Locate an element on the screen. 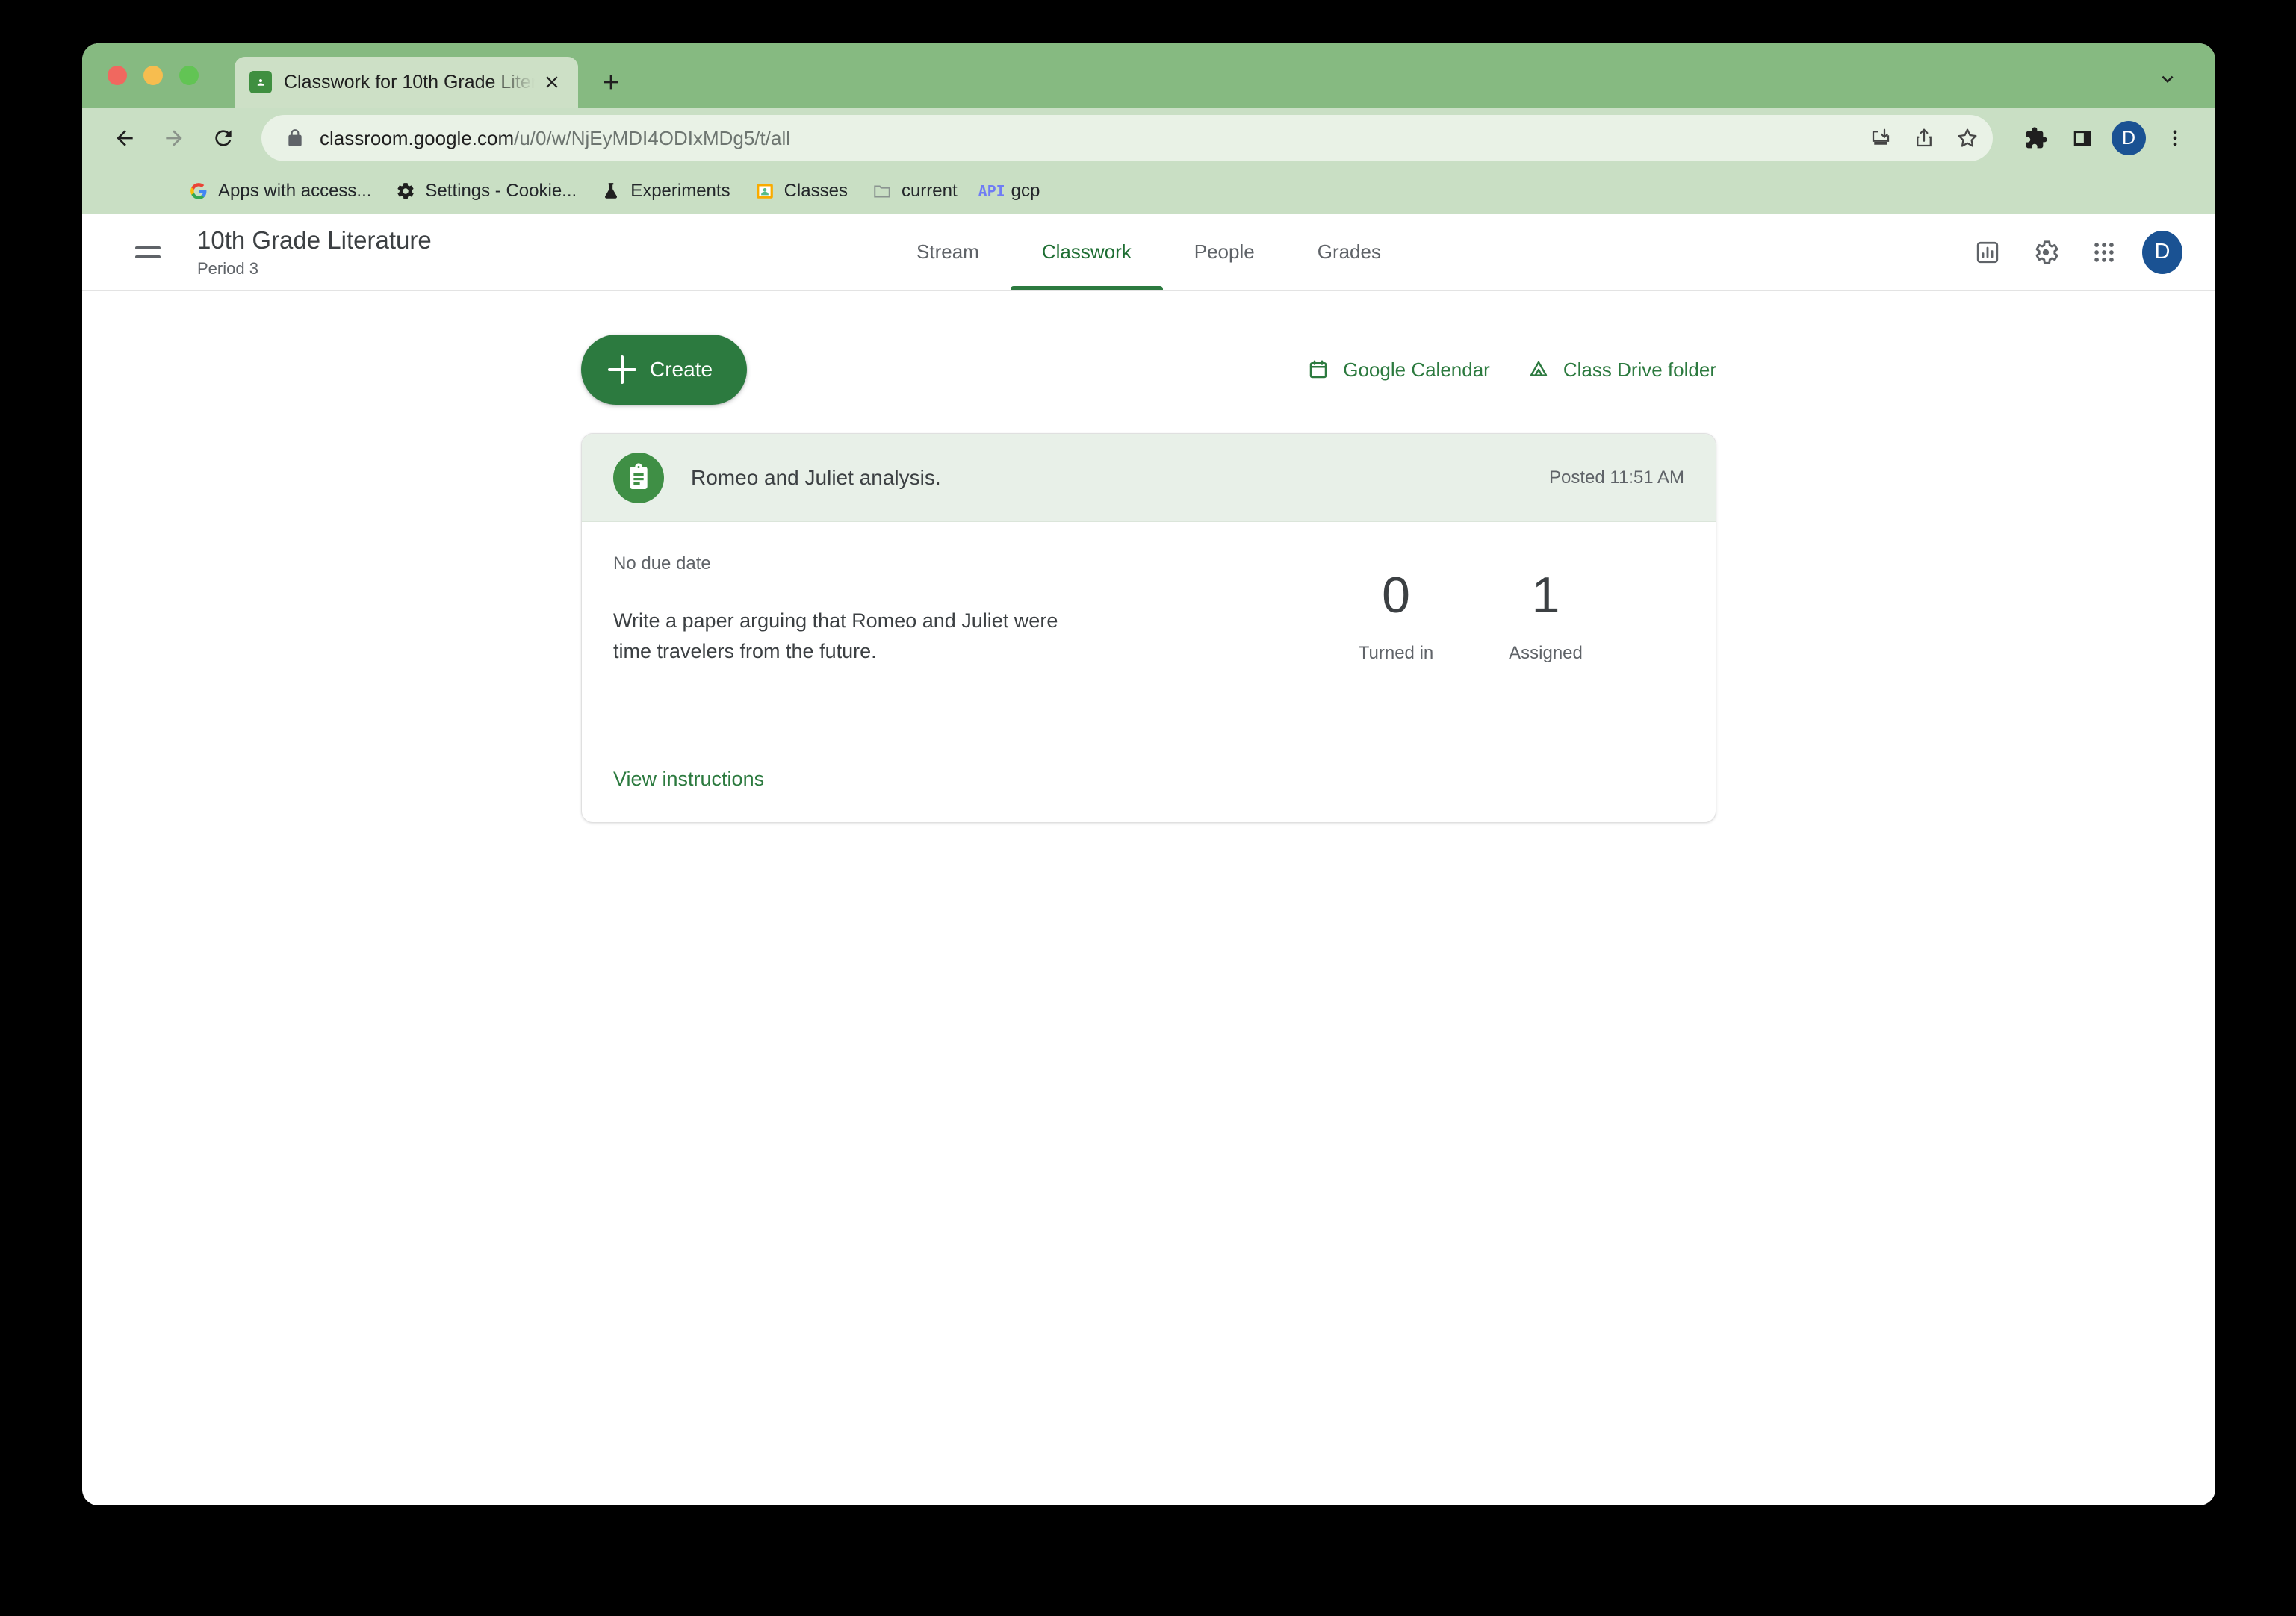 This screenshot has height=1616, width=2296. forward-icon is located at coordinates (174, 138).